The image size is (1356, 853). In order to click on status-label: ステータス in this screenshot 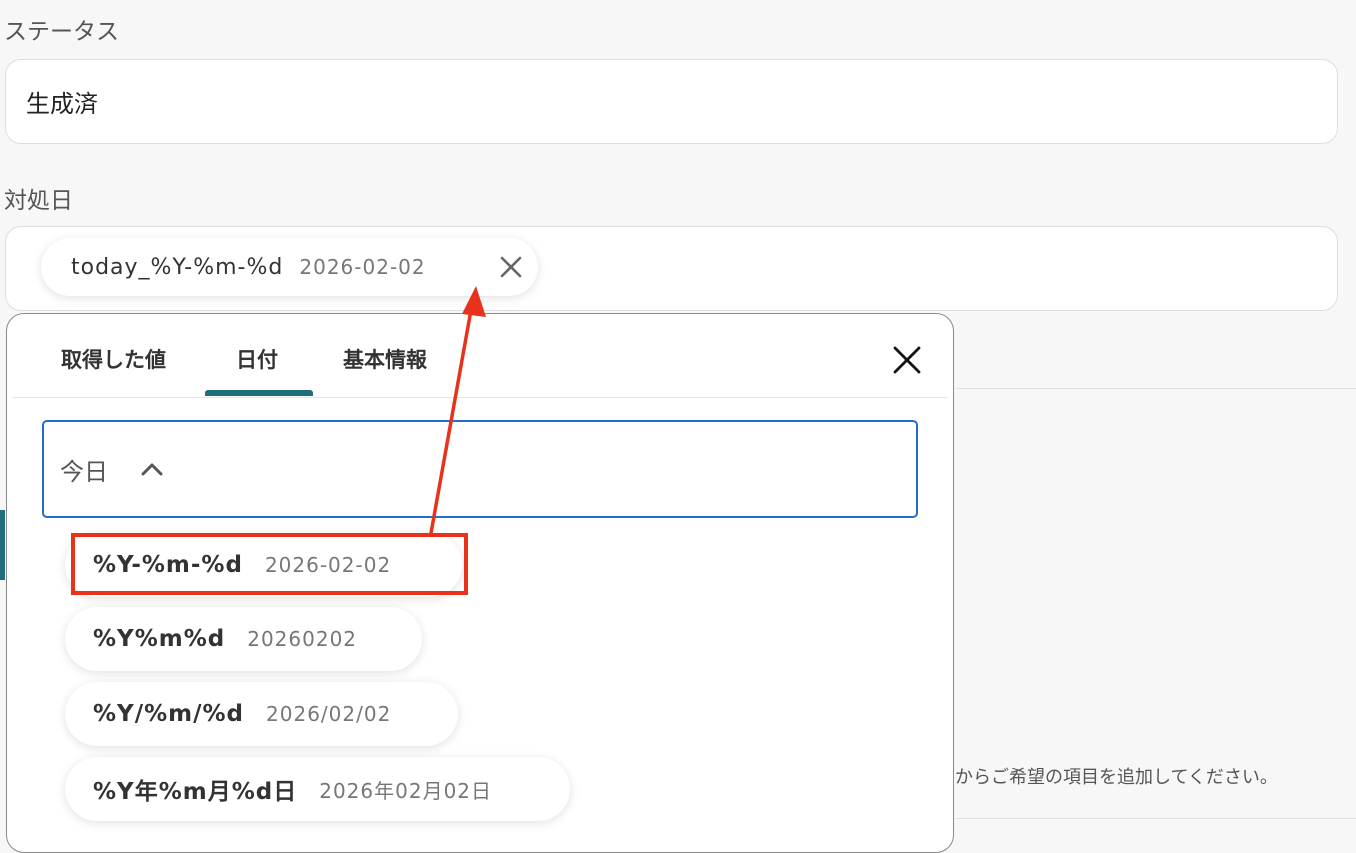, I will do `click(61, 32)`.